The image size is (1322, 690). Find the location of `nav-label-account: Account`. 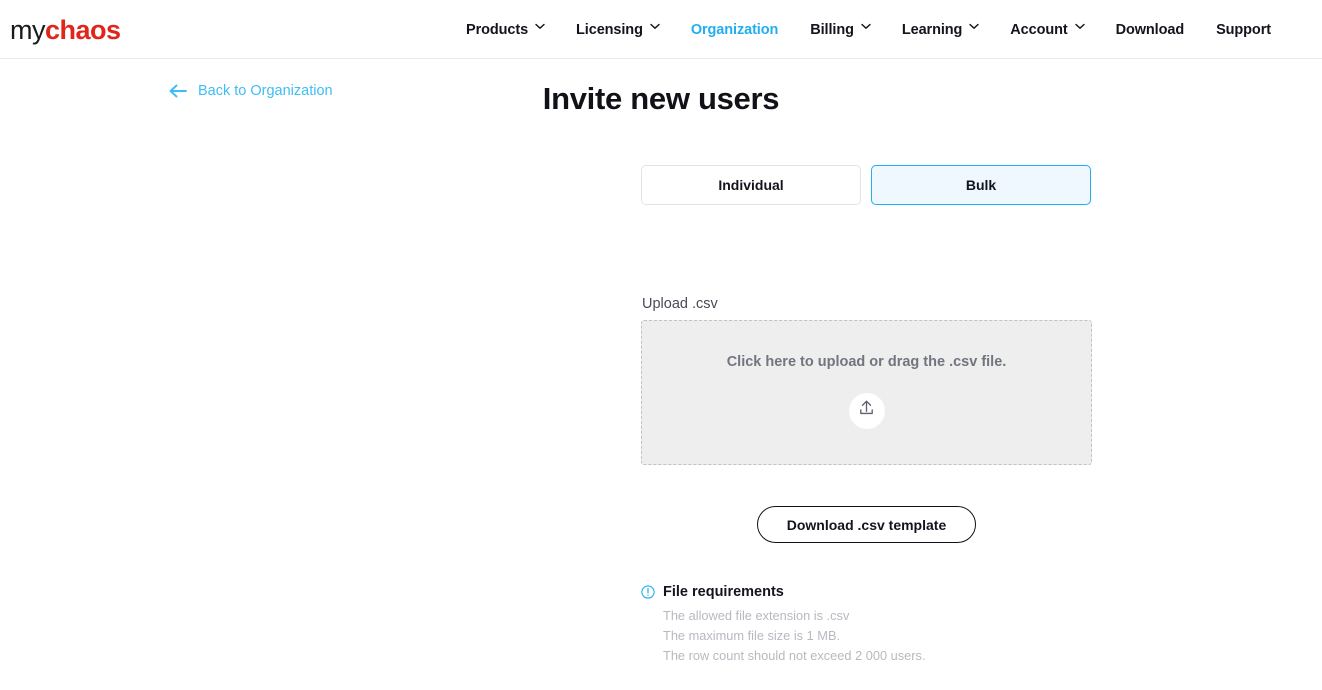

nav-label-account: Account is located at coordinates (1039, 29).